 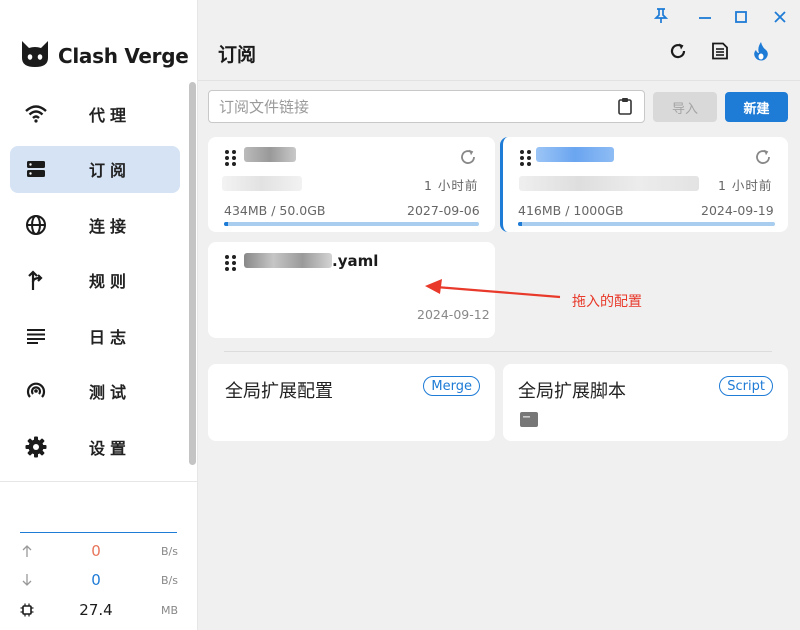 What do you see at coordinates (36, 169) in the screenshot?
I see `server-icon` at bounding box center [36, 169].